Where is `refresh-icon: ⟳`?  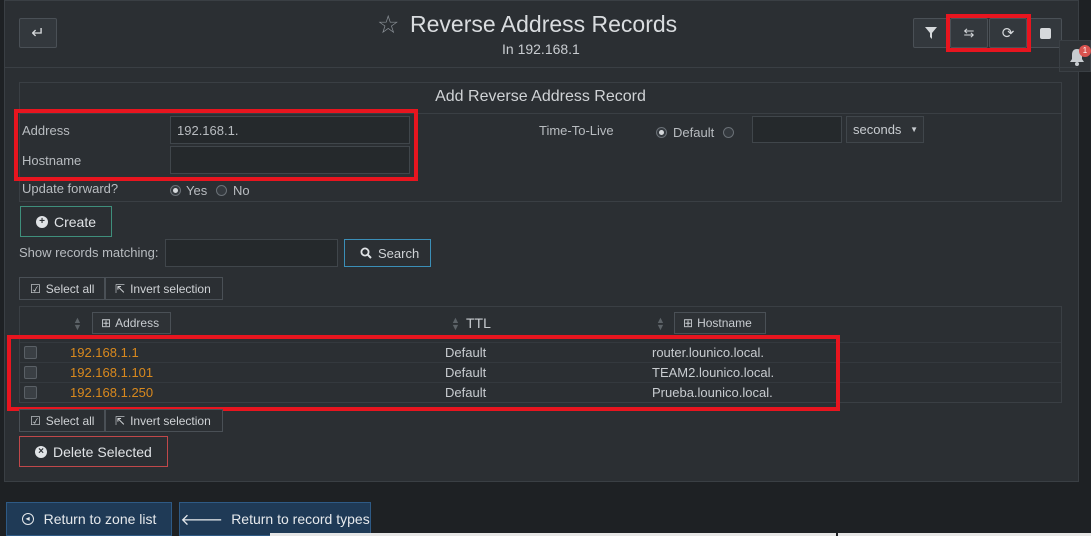
refresh-icon: ⟳ is located at coordinates (1008, 33).